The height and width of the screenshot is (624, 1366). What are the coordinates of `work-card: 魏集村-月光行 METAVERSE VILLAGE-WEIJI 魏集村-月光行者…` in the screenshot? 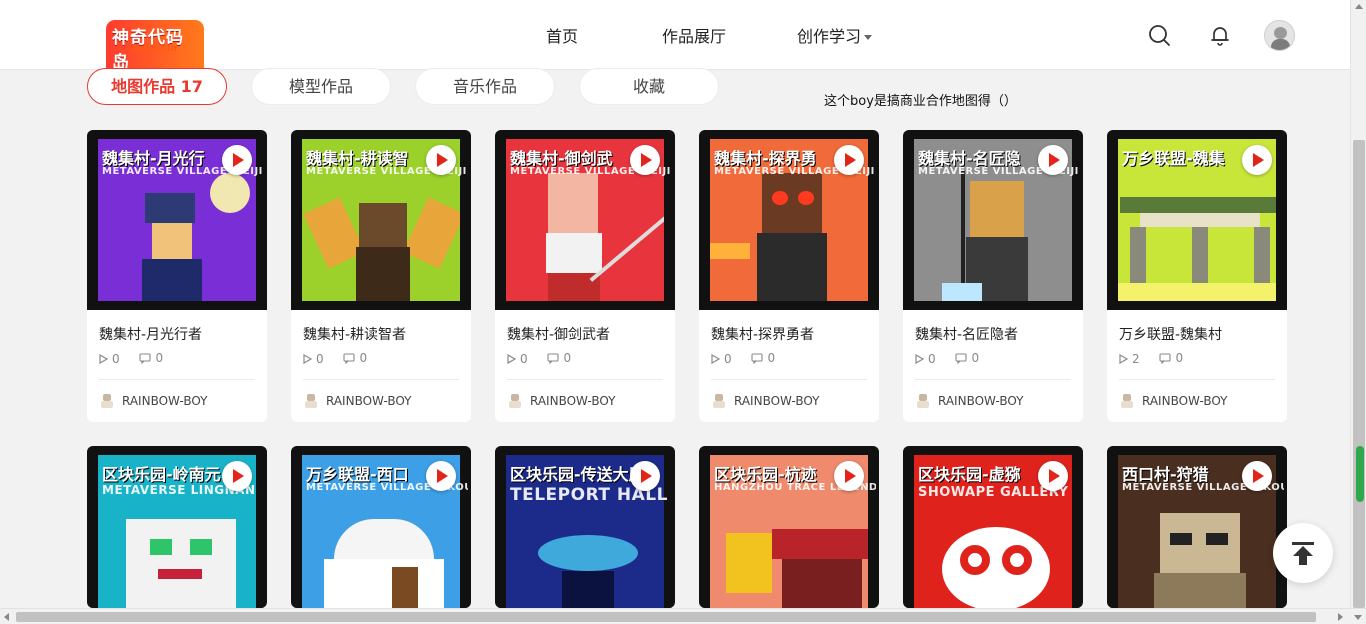 It's located at (177, 276).